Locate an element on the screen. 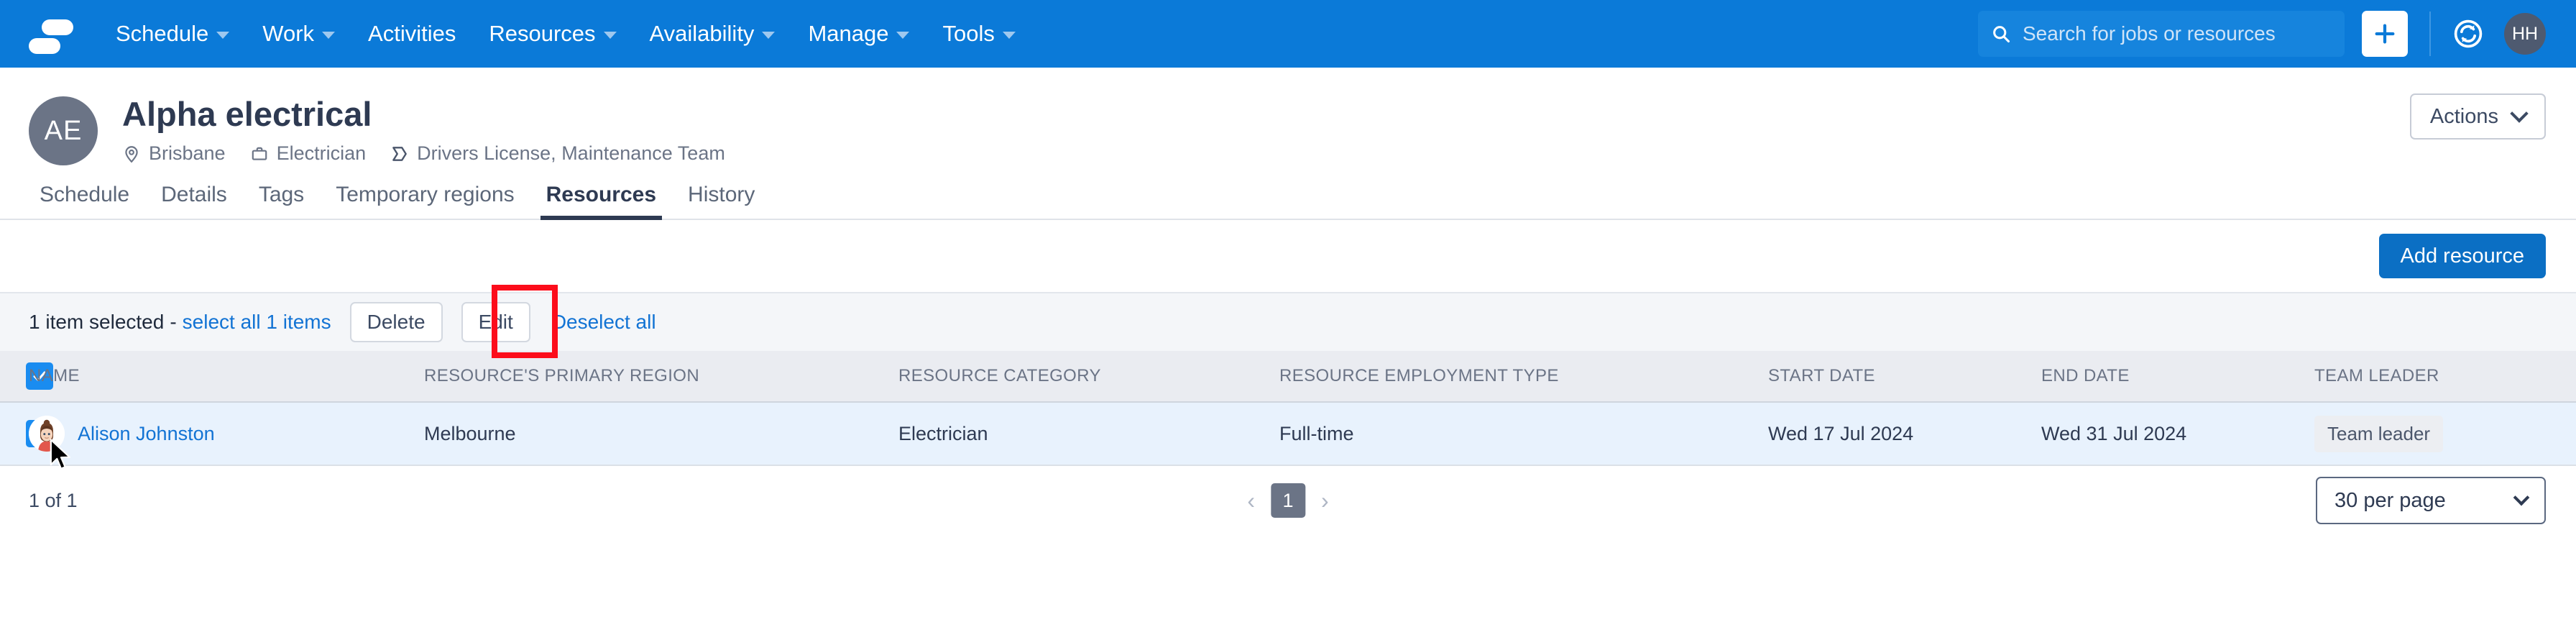 The width and height of the screenshot is (2576, 617). entity-avatar: AE is located at coordinates (63, 130).